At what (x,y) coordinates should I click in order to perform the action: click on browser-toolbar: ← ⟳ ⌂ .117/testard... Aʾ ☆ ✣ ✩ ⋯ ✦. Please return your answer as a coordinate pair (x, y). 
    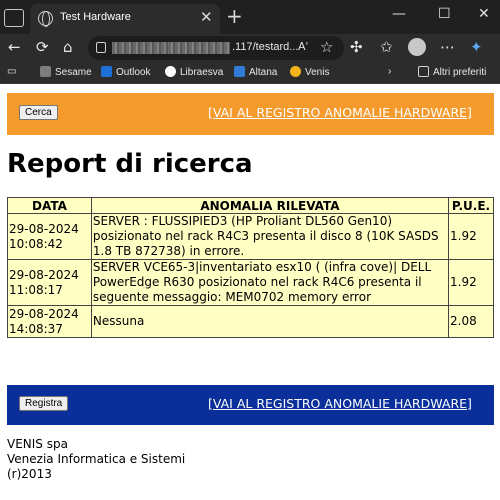
    Looking at the image, I should click on (250, 48).